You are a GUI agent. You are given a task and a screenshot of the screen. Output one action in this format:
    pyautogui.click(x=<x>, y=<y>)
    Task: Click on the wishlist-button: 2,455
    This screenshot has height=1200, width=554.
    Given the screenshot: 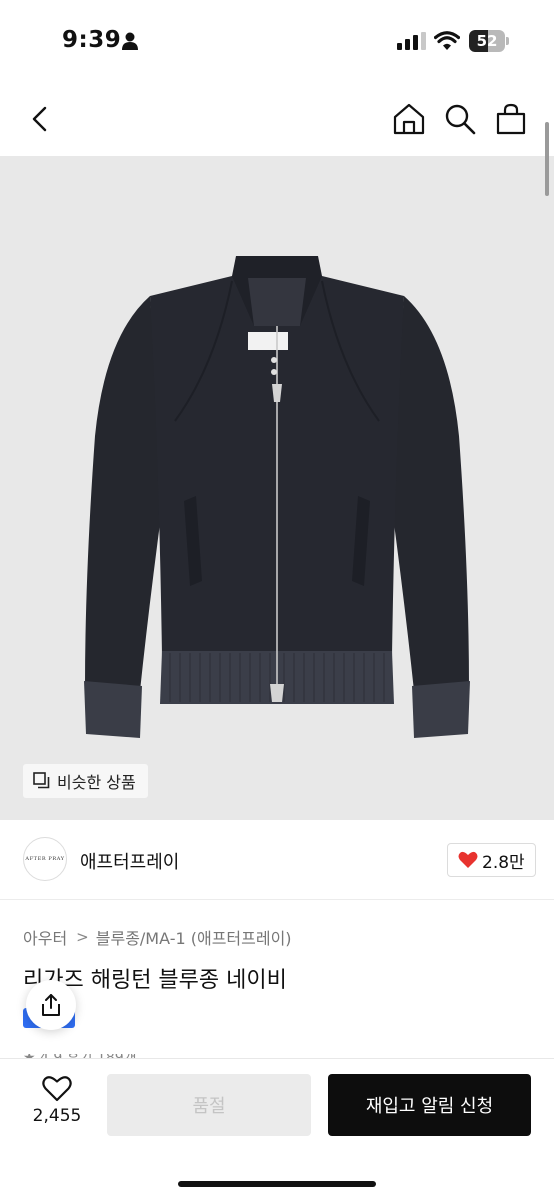 What is the action you would take?
    pyautogui.click(x=57, y=1100)
    